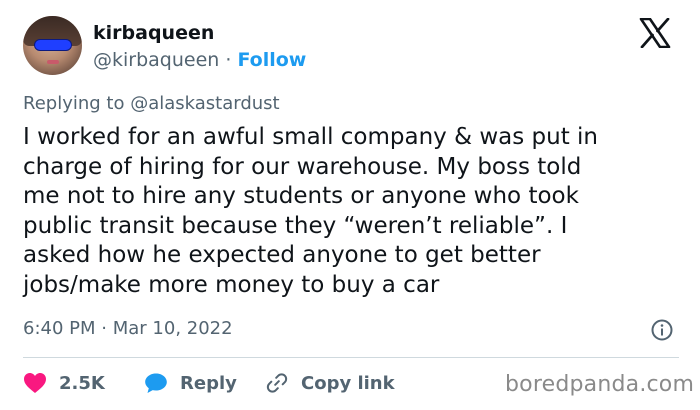  I want to click on author-handle: @kirbaqueen, so click(156, 60).